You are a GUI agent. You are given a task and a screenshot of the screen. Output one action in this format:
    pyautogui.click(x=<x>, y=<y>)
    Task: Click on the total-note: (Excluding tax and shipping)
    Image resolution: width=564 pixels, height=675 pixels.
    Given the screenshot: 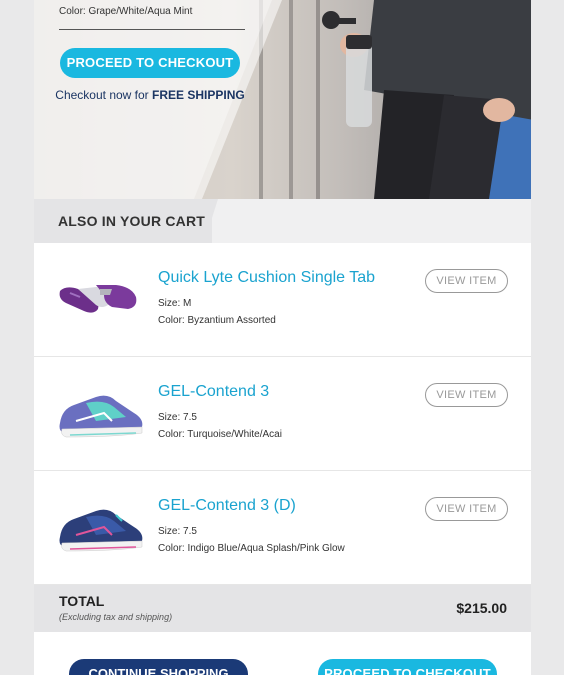 What is the action you would take?
    pyautogui.click(x=116, y=617)
    